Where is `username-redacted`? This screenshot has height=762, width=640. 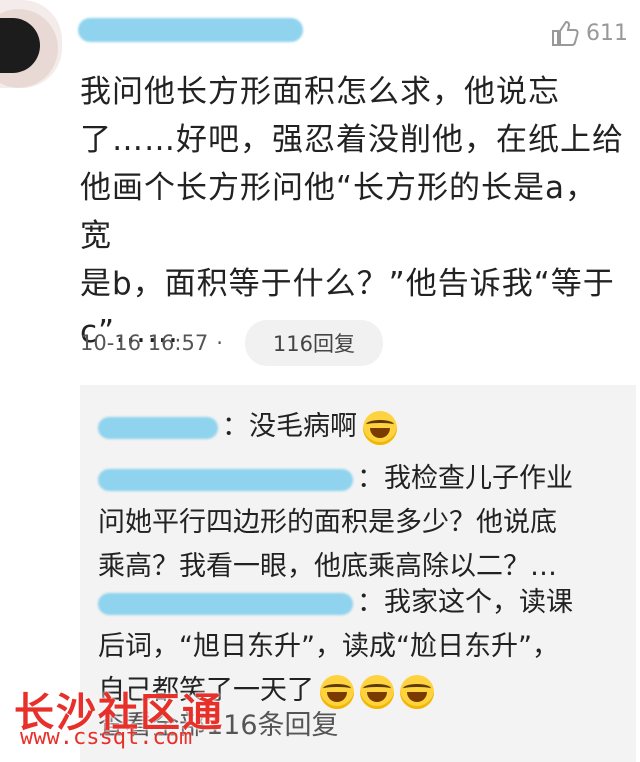
username-redacted is located at coordinates (190, 30).